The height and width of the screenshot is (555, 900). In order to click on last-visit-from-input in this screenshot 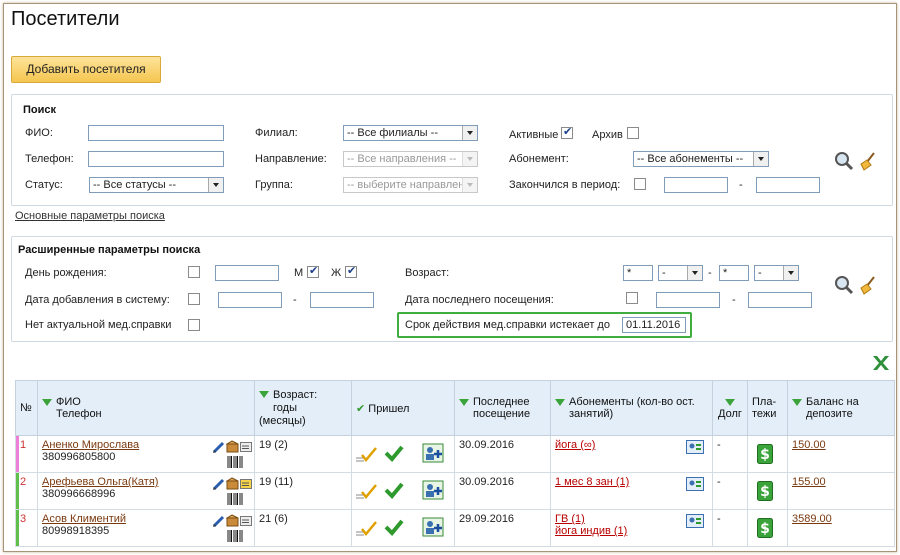, I will do `click(688, 300)`.